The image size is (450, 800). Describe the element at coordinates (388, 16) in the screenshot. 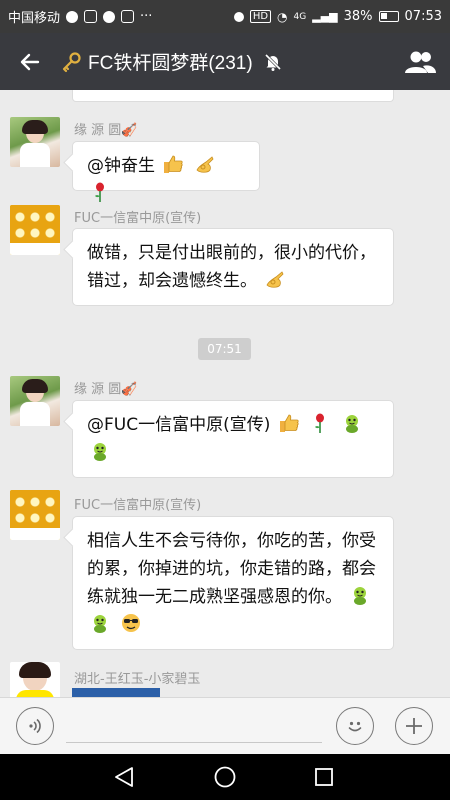

I see `battery-icon` at that location.